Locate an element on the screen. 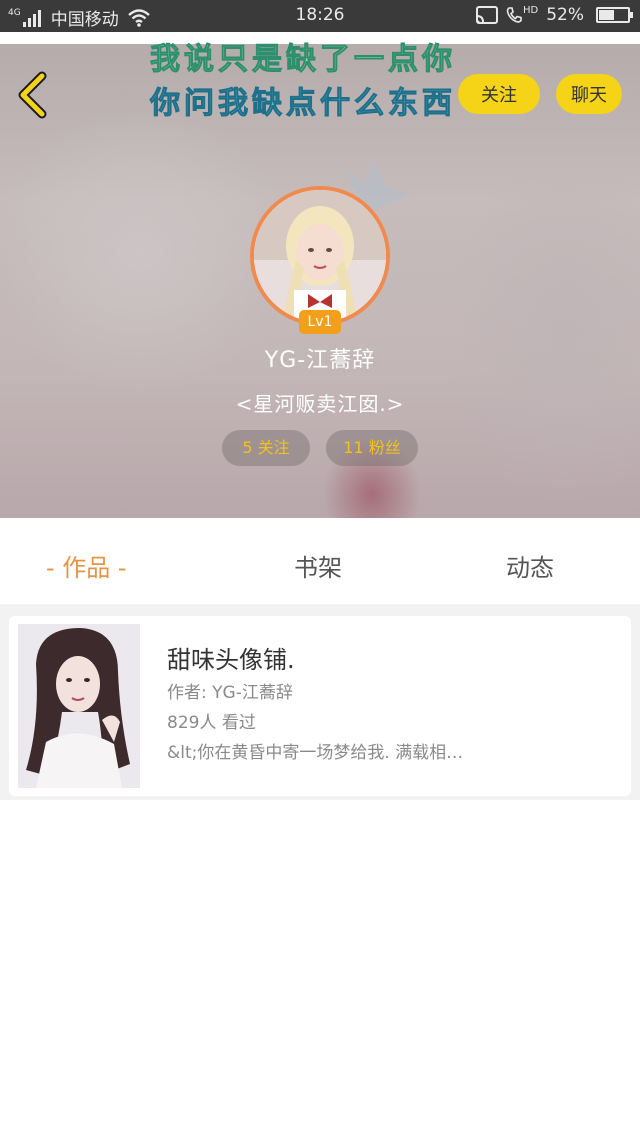 The width and height of the screenshot is (640, 1138). user-avatar is located at coordinates (320, 256).